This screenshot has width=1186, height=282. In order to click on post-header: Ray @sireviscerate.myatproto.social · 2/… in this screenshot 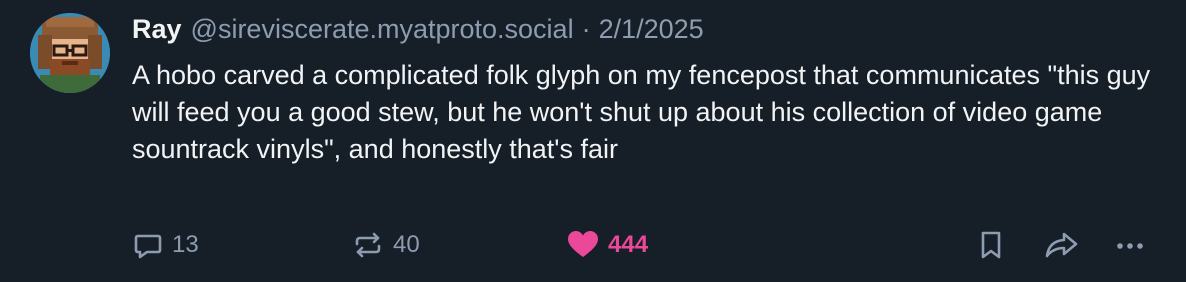, I will do `click(418, 29)`.